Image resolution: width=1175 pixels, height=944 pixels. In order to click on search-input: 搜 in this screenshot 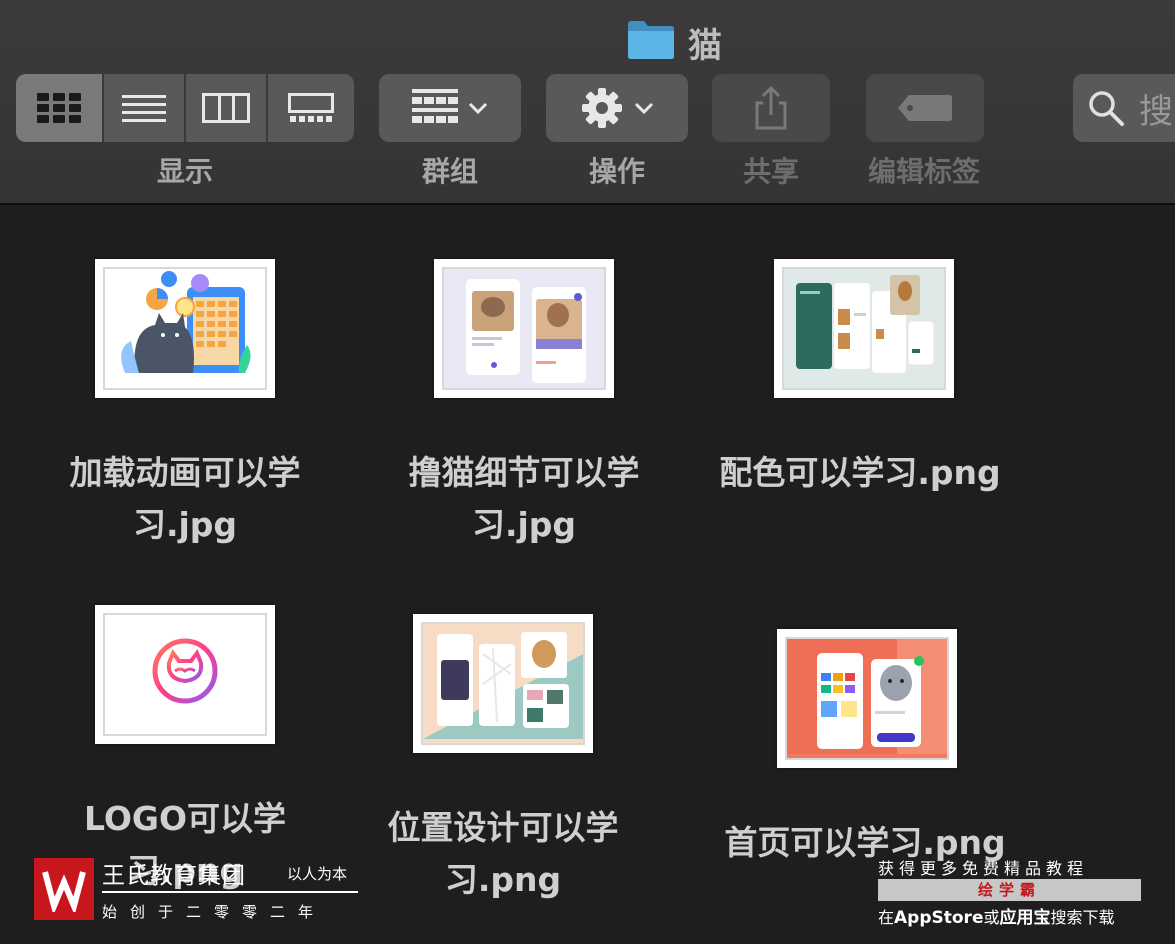, I will do `click(1124, 108)`.